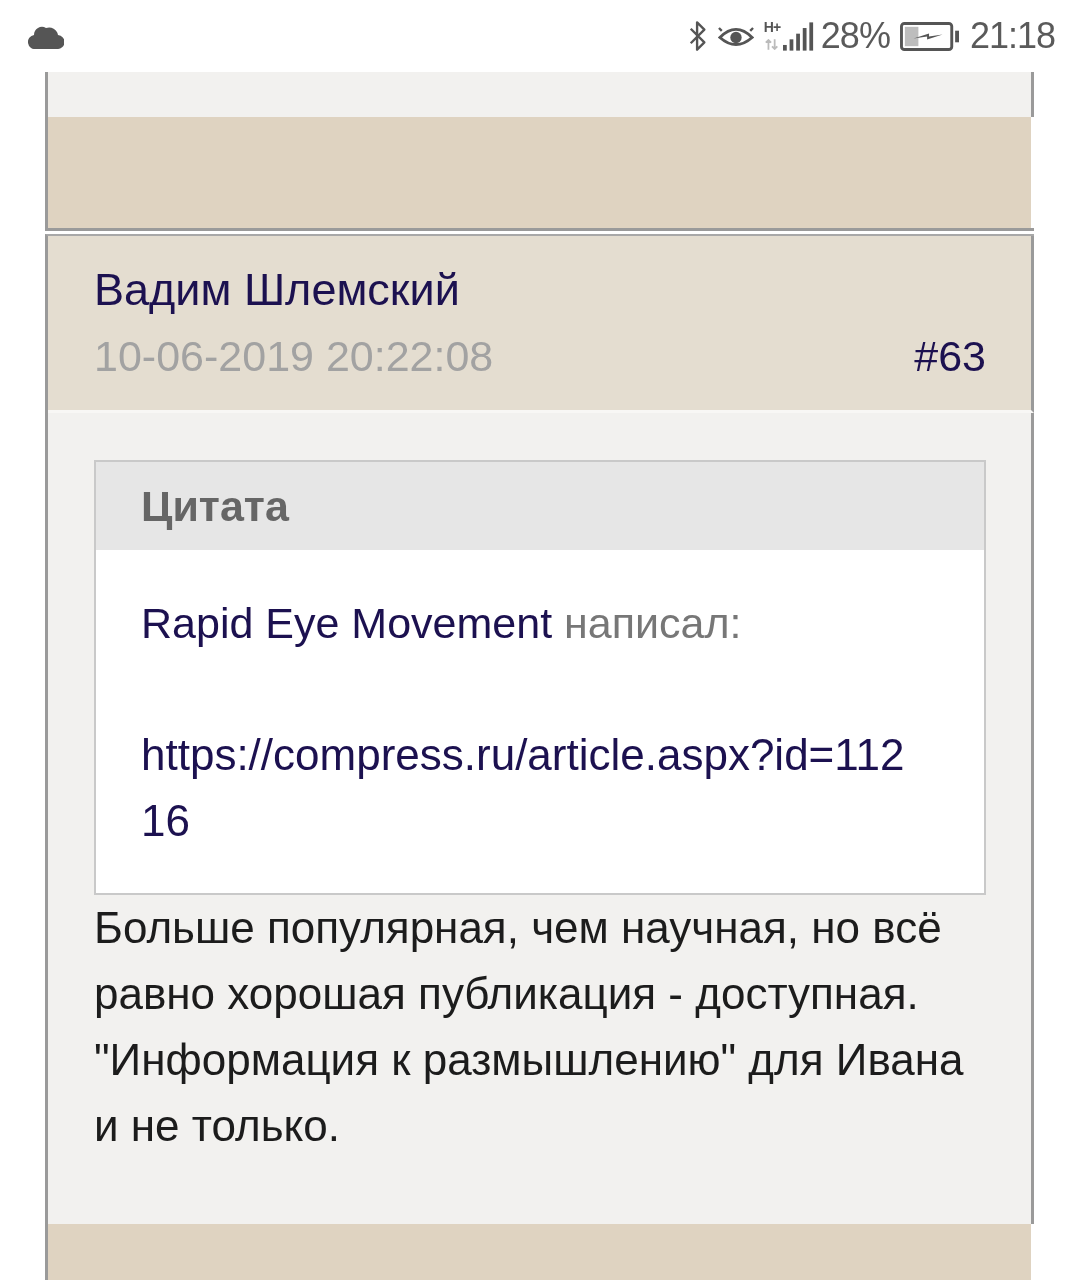  I want to click on post-number-link: #63, so click(950, 356).